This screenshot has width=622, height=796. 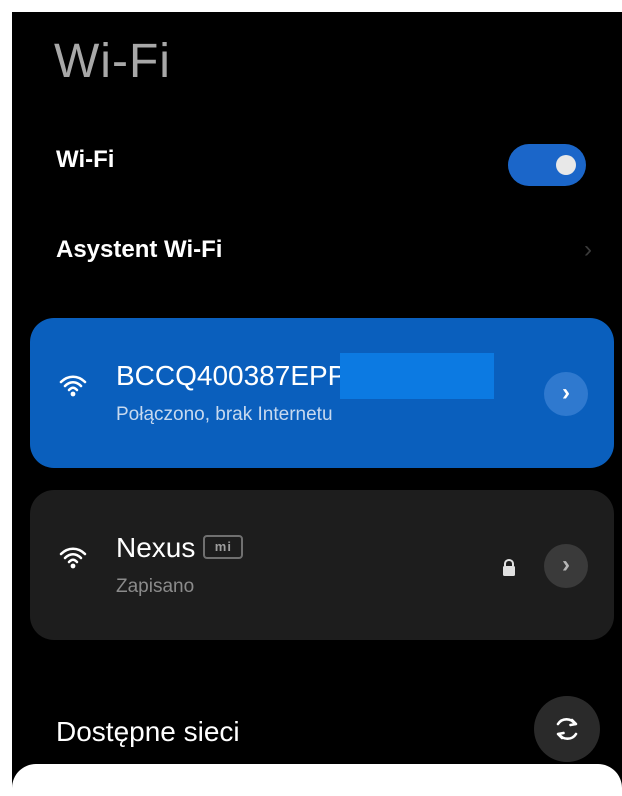 I want to click on lock-icon, so click(x=509, y=567).